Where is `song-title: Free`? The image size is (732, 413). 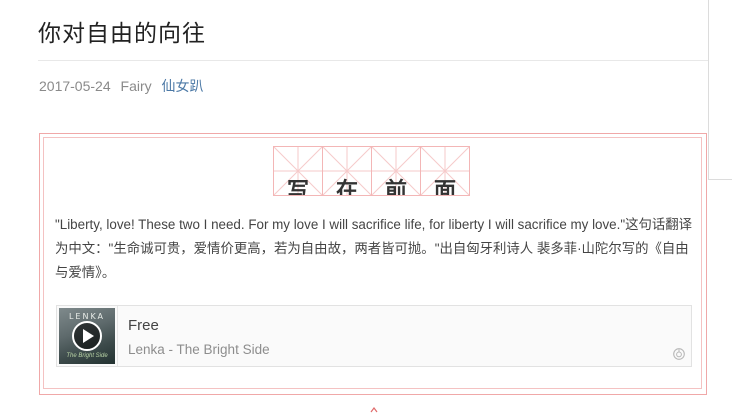 song-title: Free is located at coordinates (143, 325).